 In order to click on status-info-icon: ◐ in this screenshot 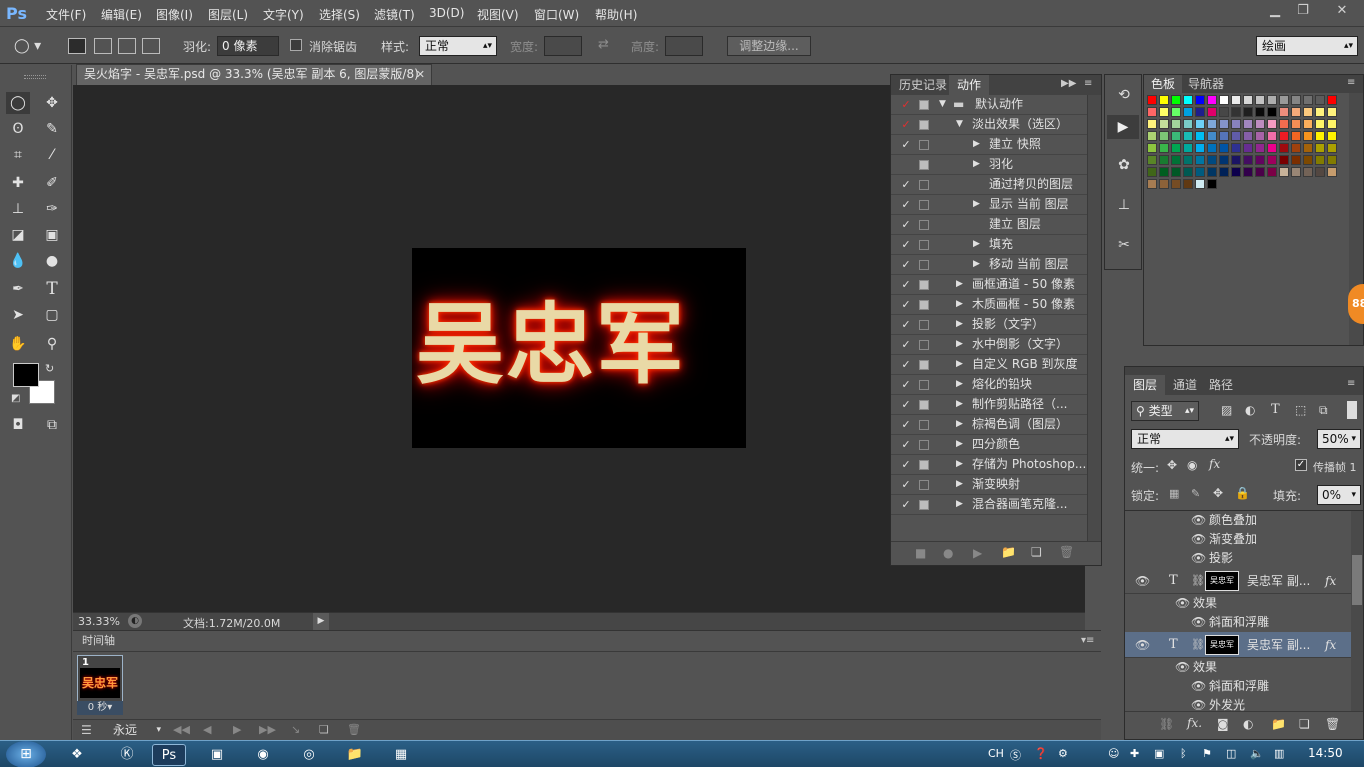, I will do `click(135, 621)`.